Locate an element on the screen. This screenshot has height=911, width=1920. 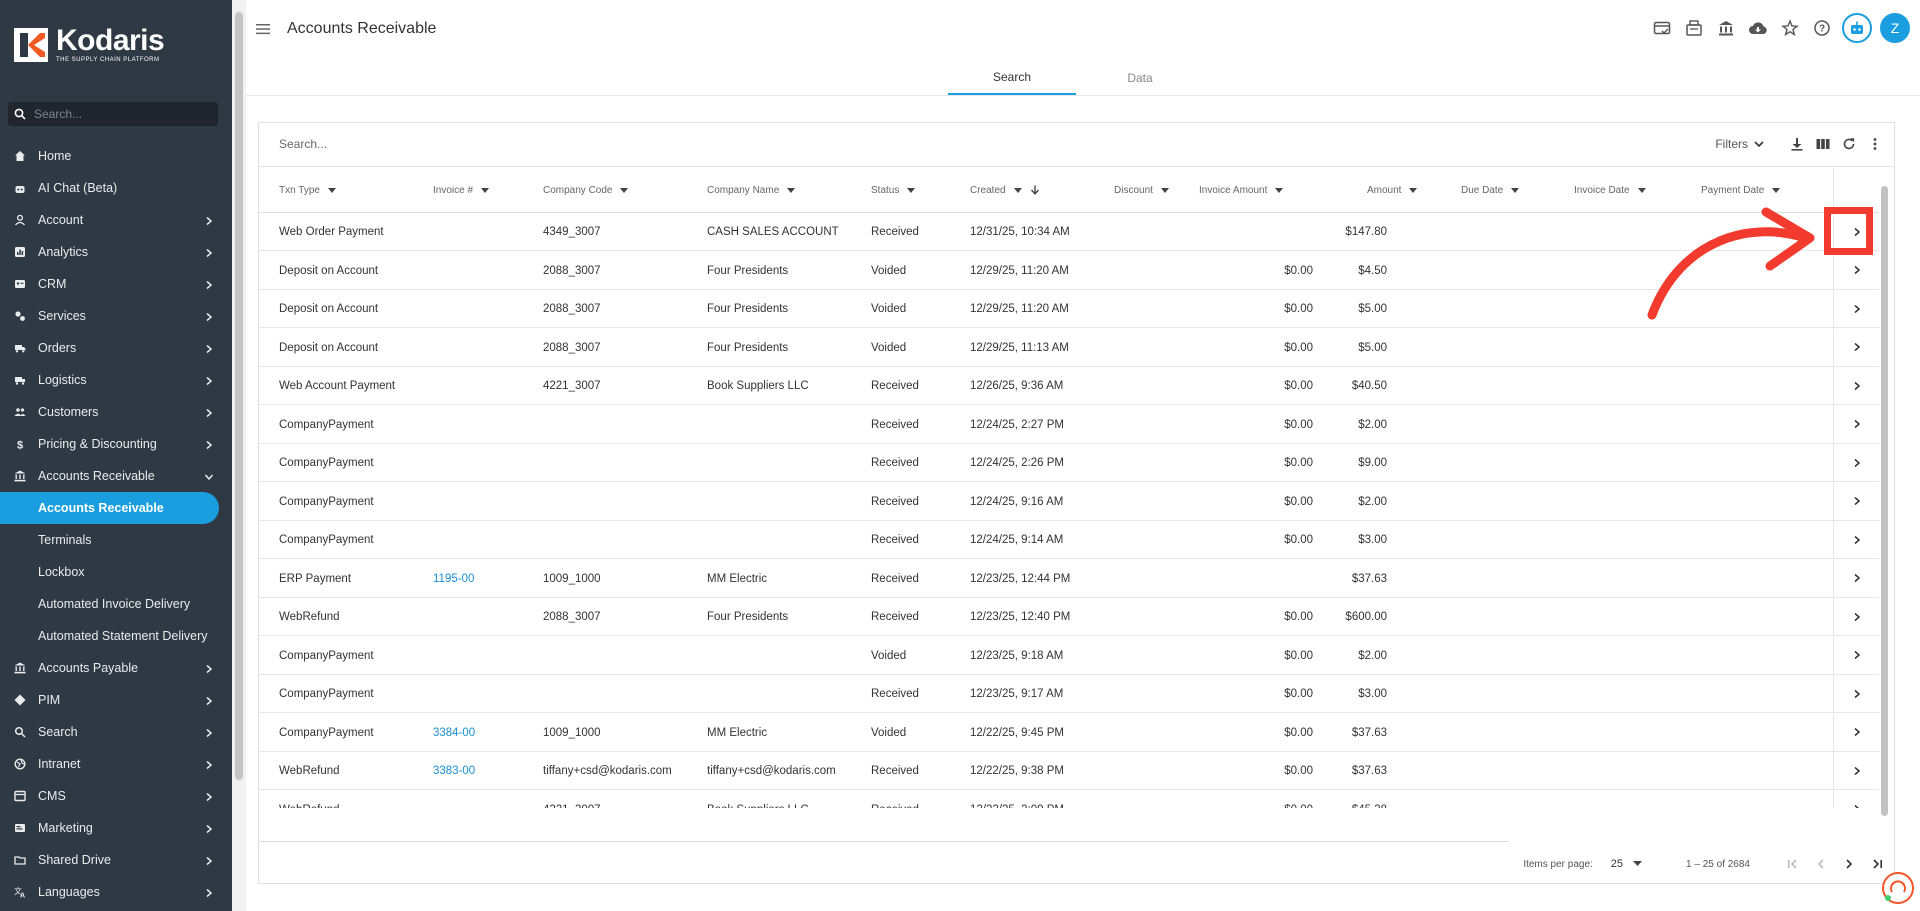
more-vert-icon is located at coordinates (1875, 144).